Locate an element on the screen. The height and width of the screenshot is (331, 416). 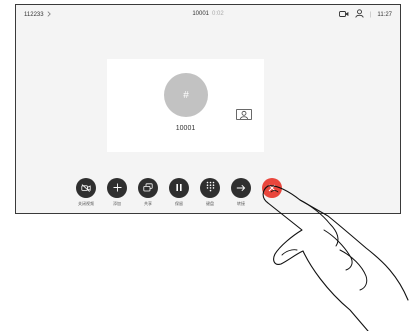
keypad-icon is located at coordinates (210, 188).